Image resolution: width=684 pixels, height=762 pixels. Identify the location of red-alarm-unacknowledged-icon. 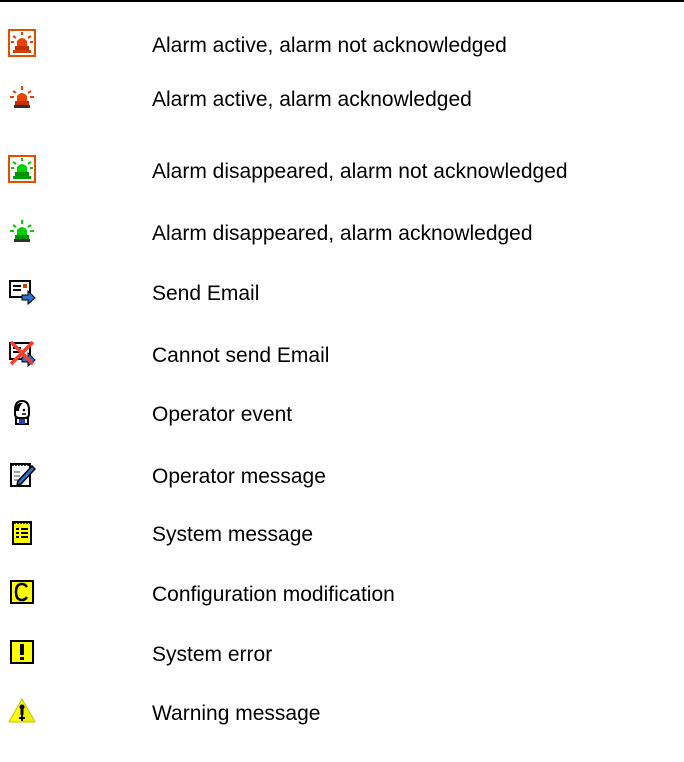
(22, 43).